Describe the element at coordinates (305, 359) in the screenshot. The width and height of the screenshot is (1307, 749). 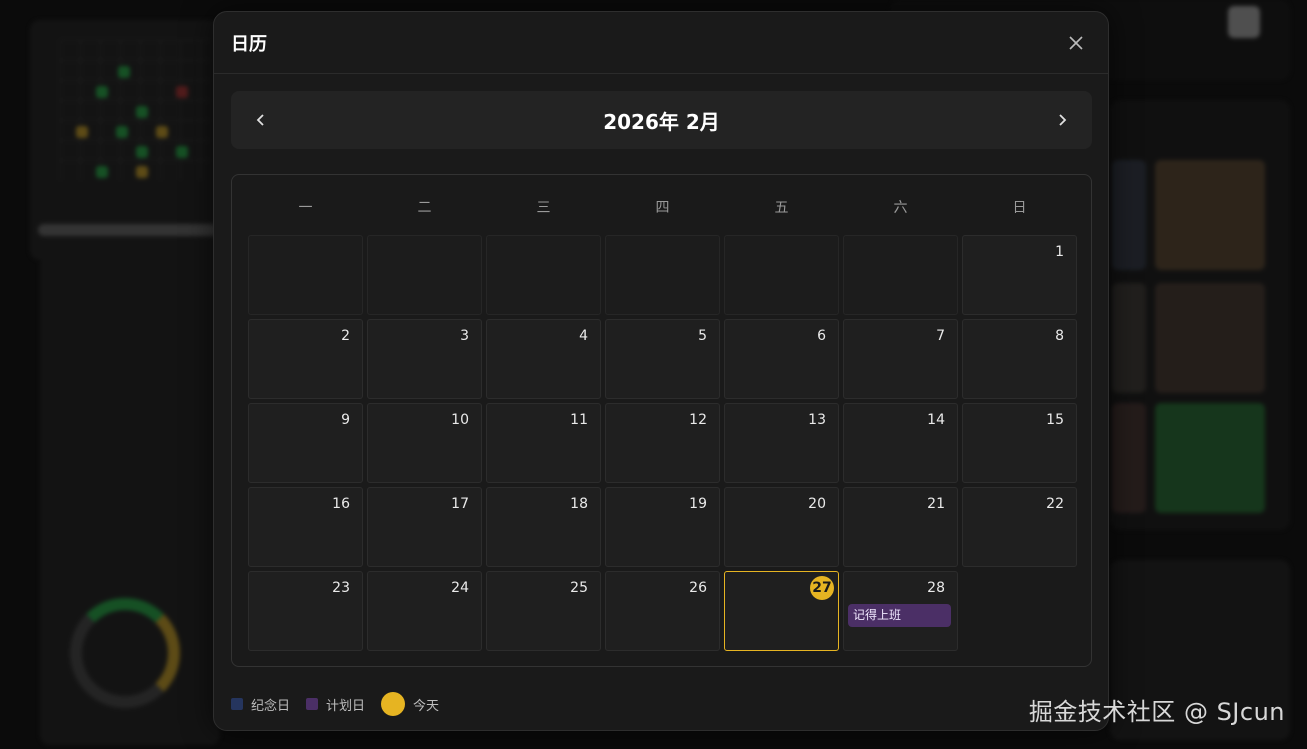
I see `day-cell: 2` at that location.